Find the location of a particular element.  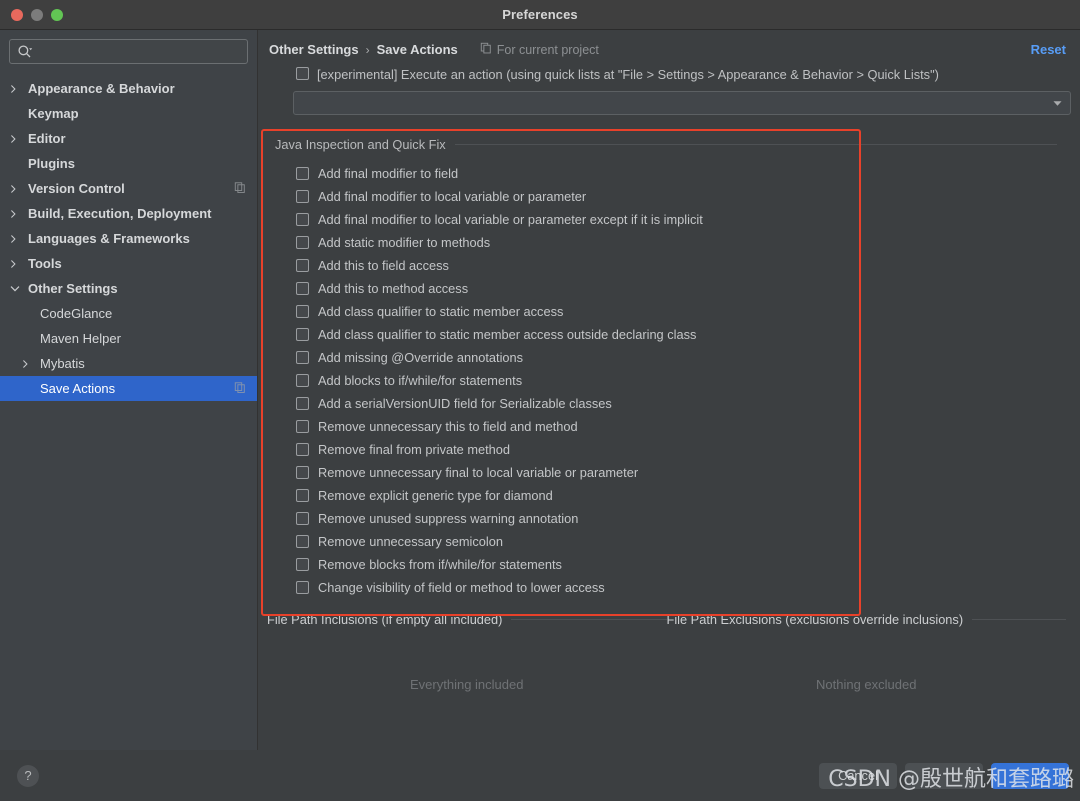

inclusions-empty-text: Everything included is located at coordinates (467, 684).